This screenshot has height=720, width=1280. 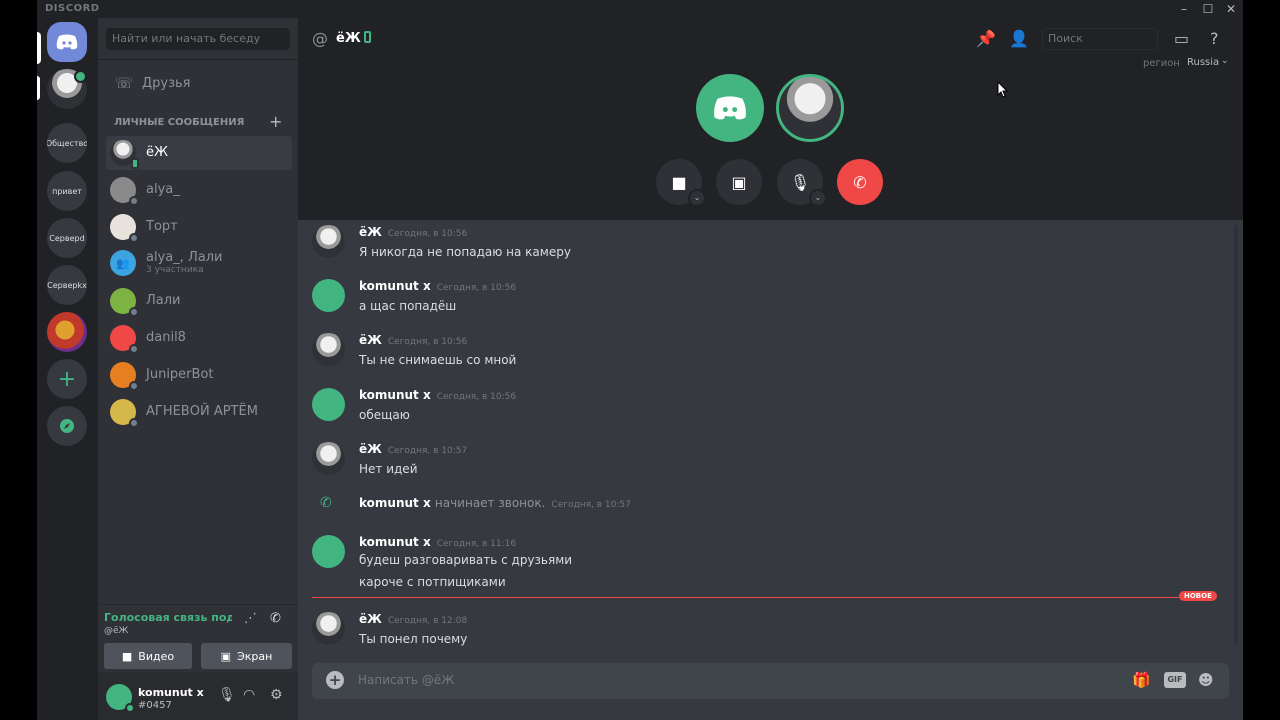 I want to click on dm-item-group: 👥 alya_, Лали 3 участника, so click(x=199, y=263).